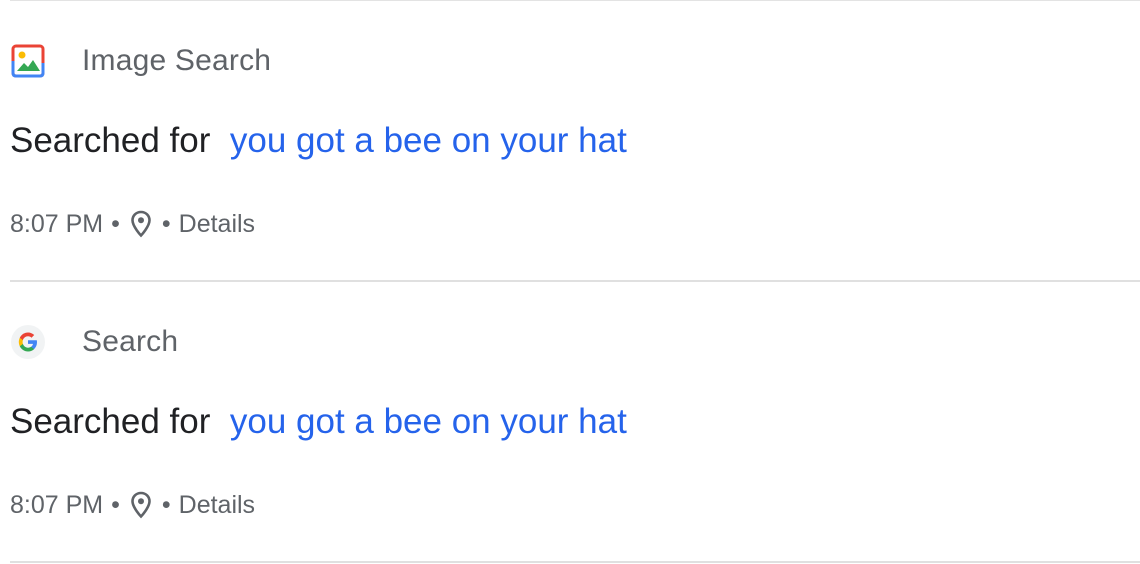 This screenshot has height=564, width=1140. I want to click on divider, so click(575, 562).